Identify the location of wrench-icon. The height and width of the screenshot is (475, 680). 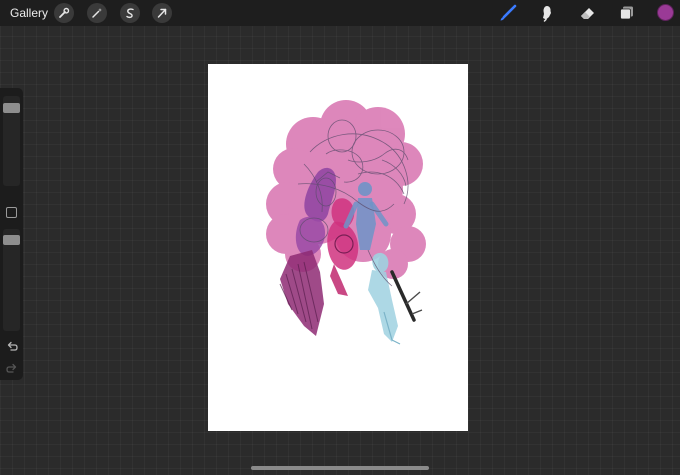
(64, 12).